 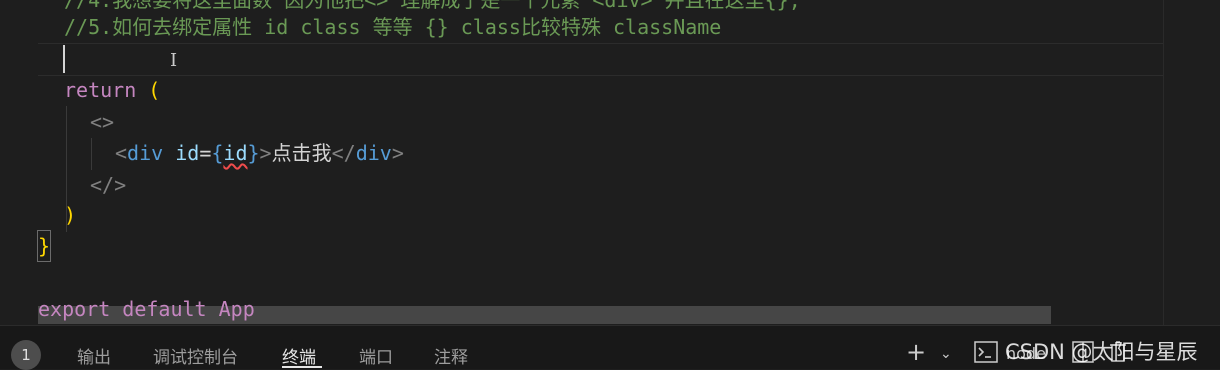 I want to click on code-line-close-paren: ), so click(x=70, y=215).